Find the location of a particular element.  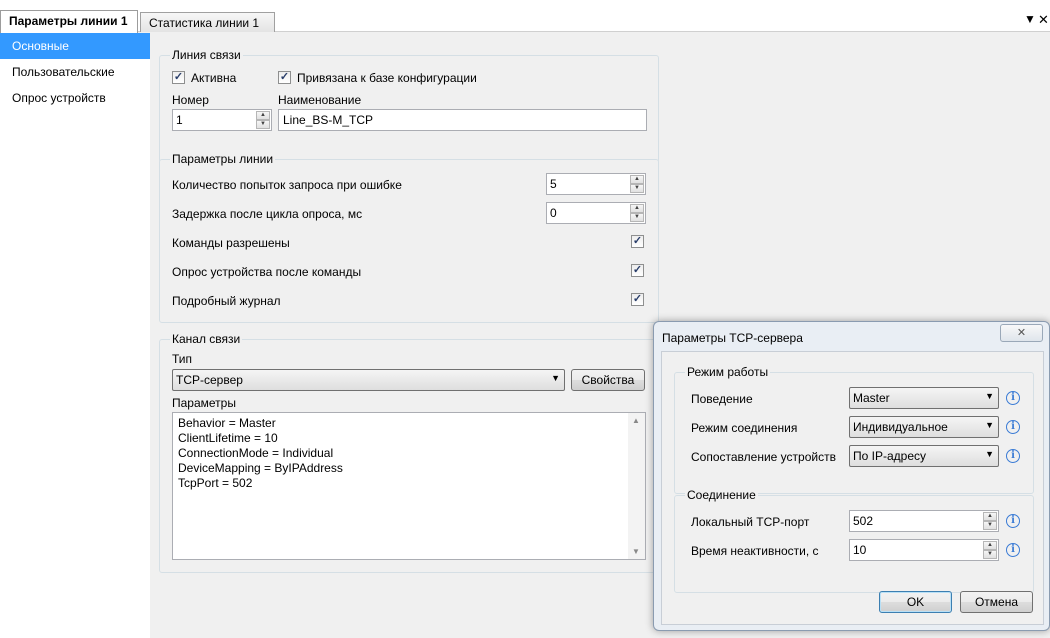

sidebar-item-general: Основные is located at coordinates (75, 46).